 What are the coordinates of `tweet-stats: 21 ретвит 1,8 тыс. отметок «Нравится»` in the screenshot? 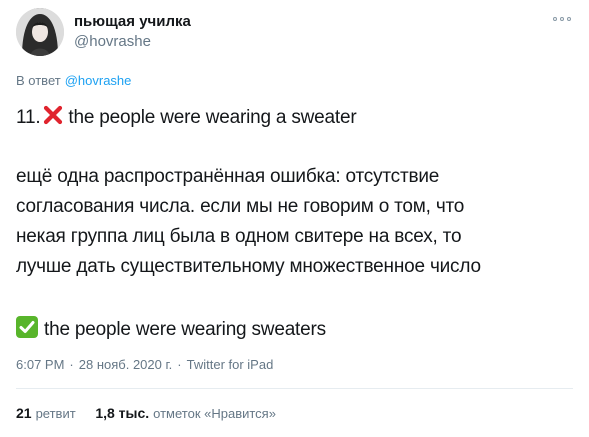 It's located at (154, 413).